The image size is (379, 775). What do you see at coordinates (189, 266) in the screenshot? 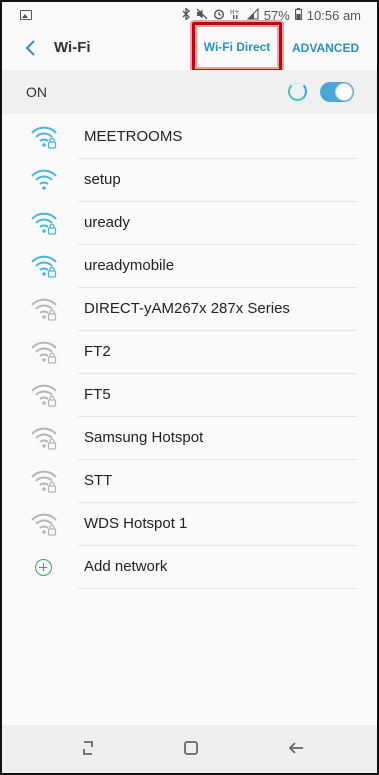
I see `network-row: ureadymobile` at bounding box center [189, 266].